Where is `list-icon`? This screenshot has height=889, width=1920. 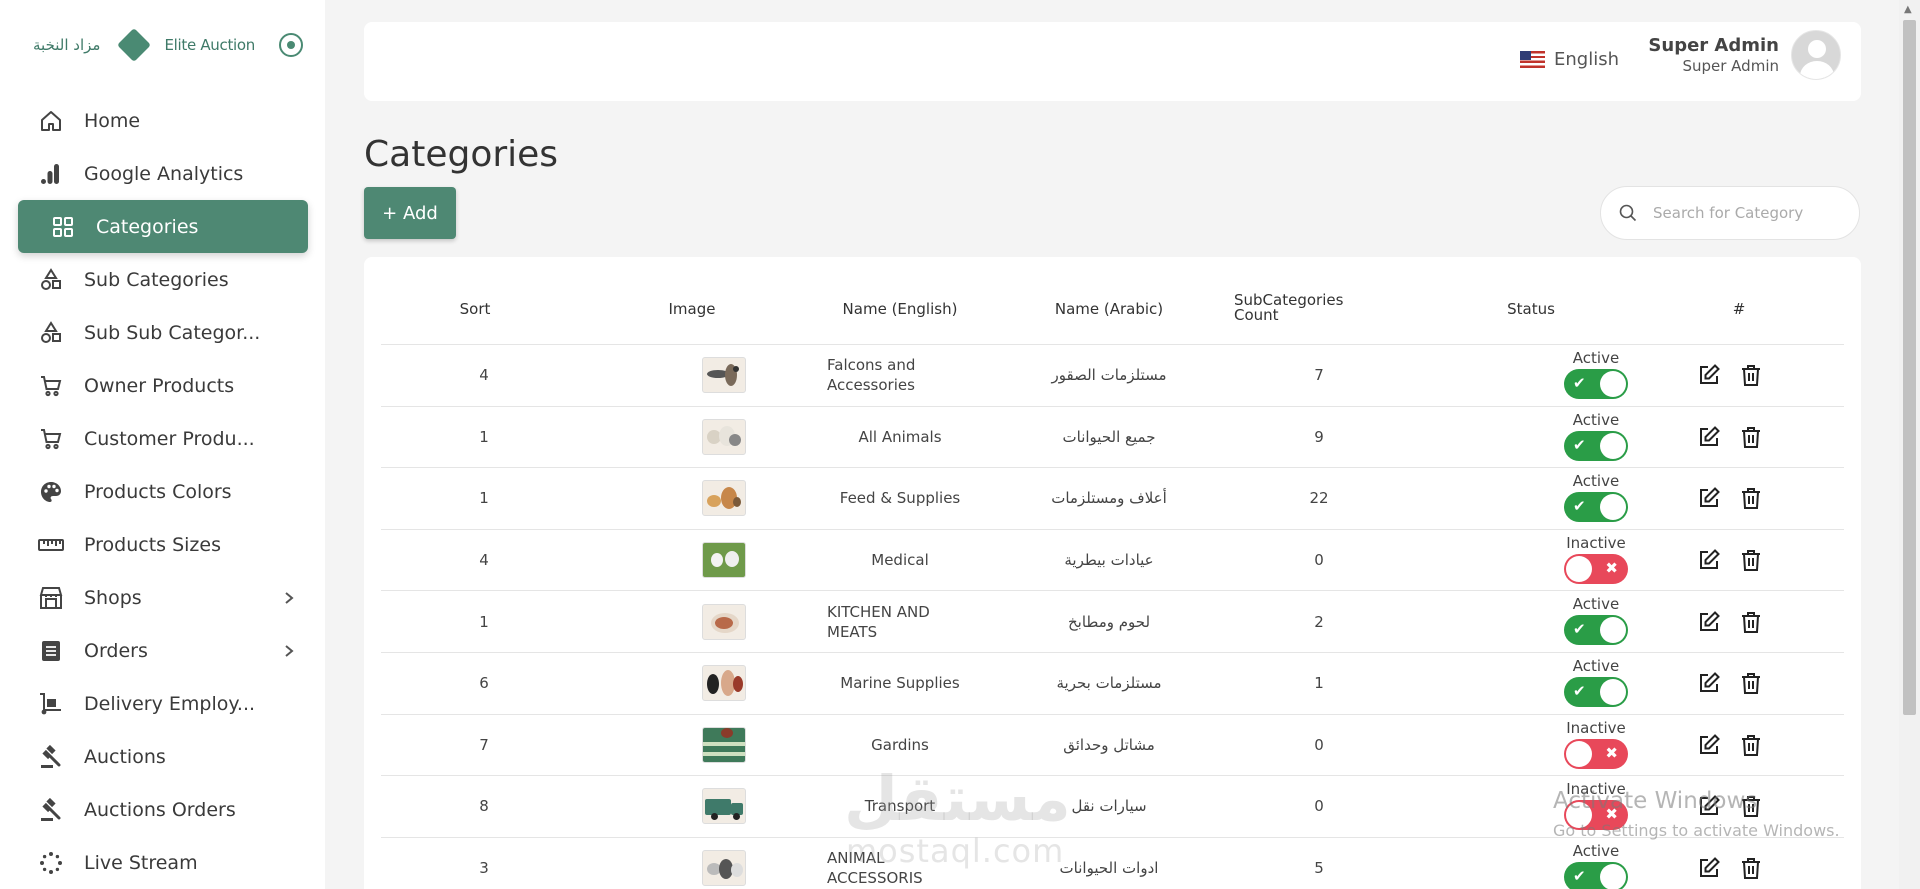 list-icon is located at coordinates (51, 651).